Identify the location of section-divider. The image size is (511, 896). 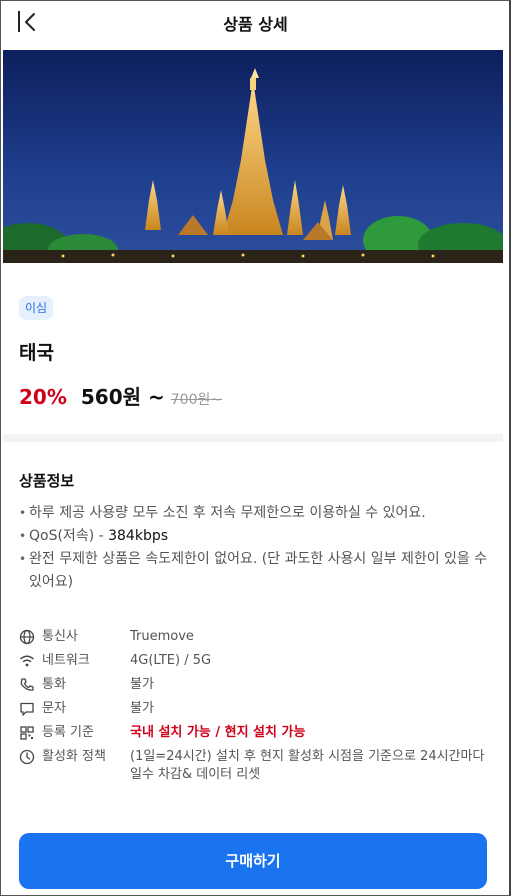
(253, 438).